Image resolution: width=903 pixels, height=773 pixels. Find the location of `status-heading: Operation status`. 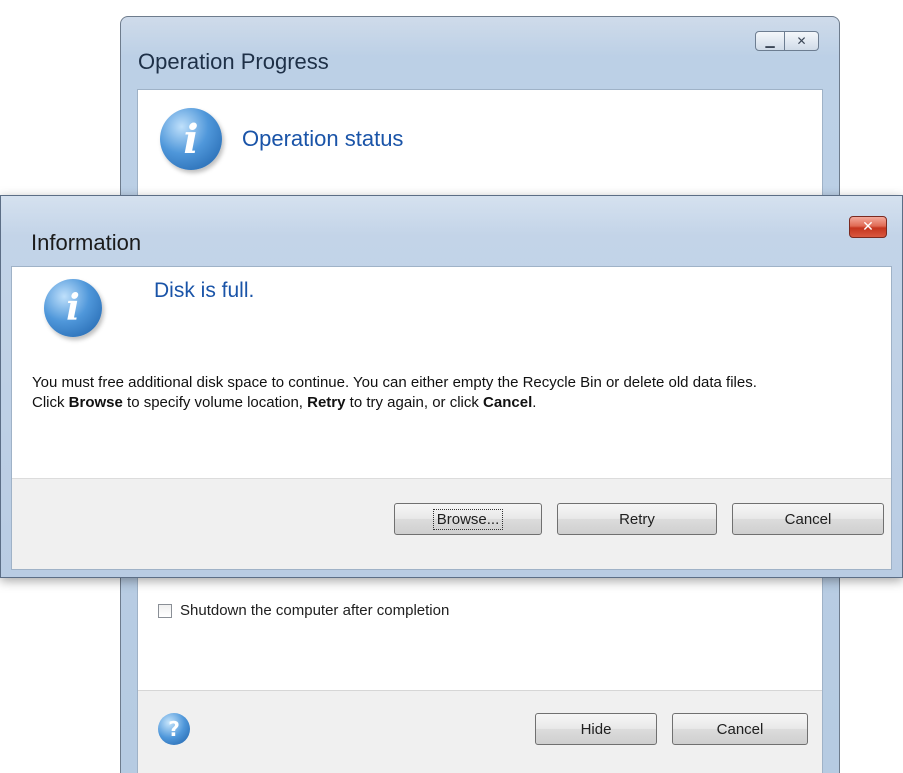

status-heading: Operation status is located at coordinates (323, 138).